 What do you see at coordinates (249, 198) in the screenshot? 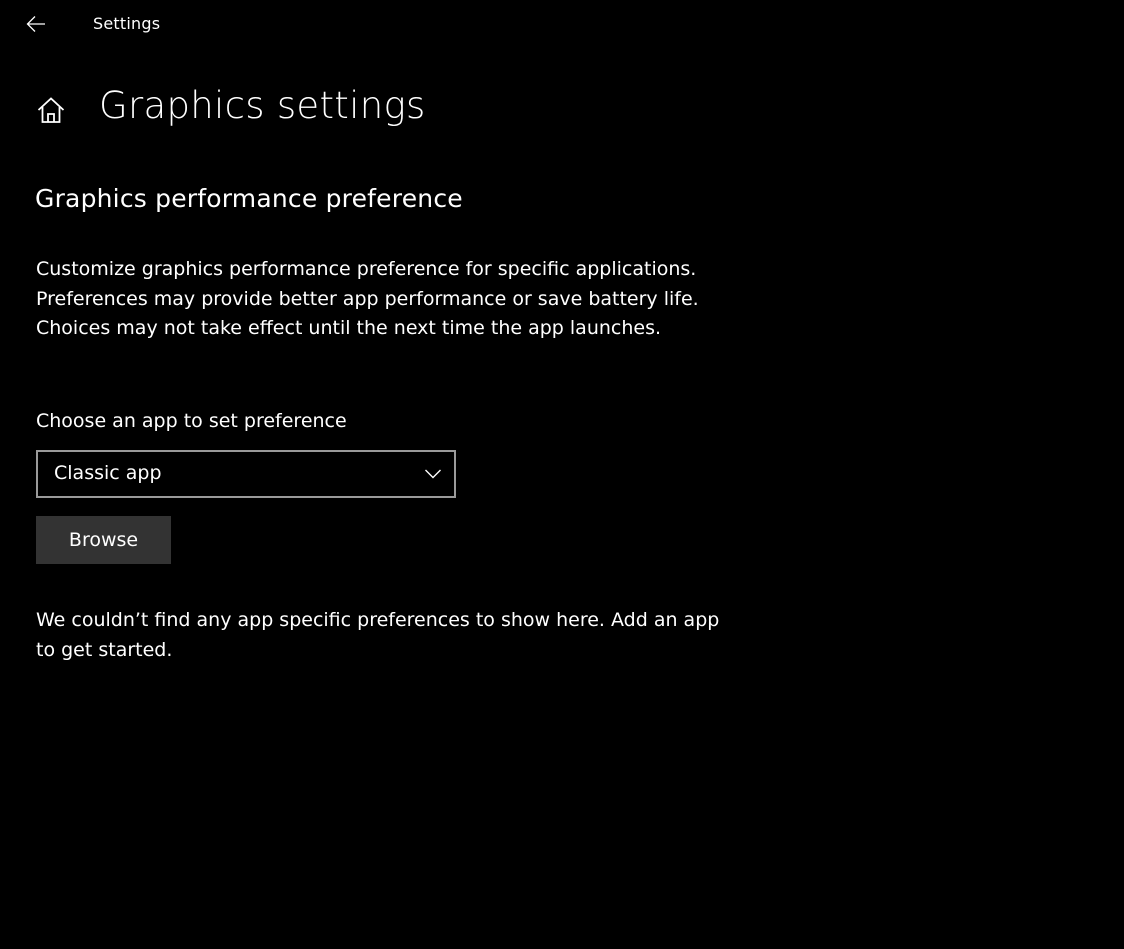
I see `section-title: Graphics performance preference` at bounding box center [249, 198].